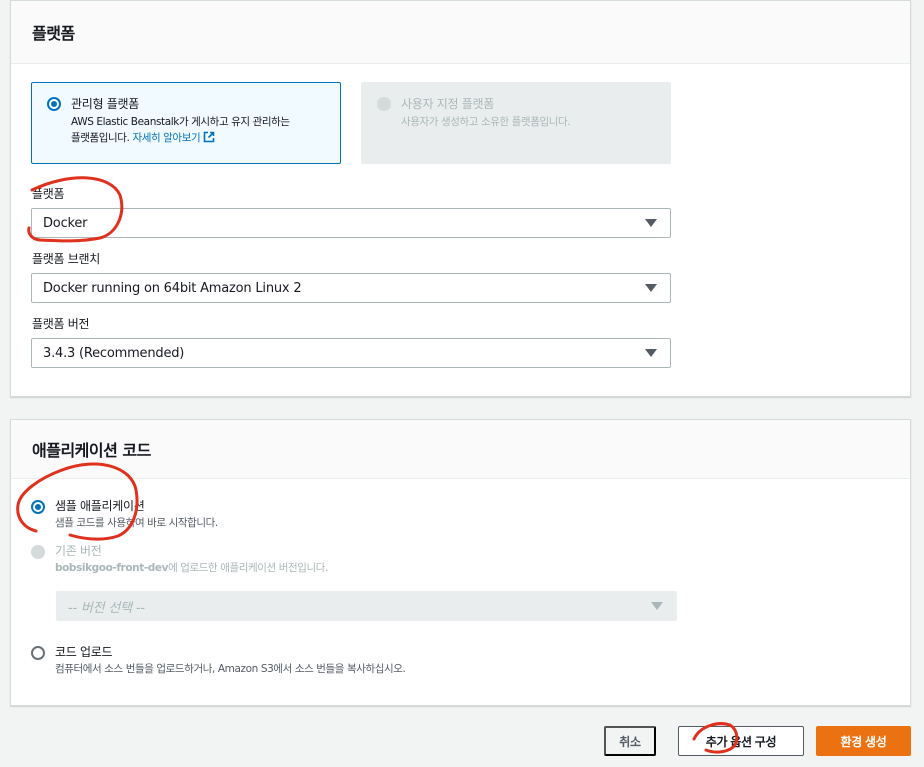 Image resolution: width=924 pixels, height=767 pixels. What do you see at coordinates (460, 449) in the screenshot?
I see `app-code-panel-header: 애플리케이션 코드` at bounding box center [460, 449].